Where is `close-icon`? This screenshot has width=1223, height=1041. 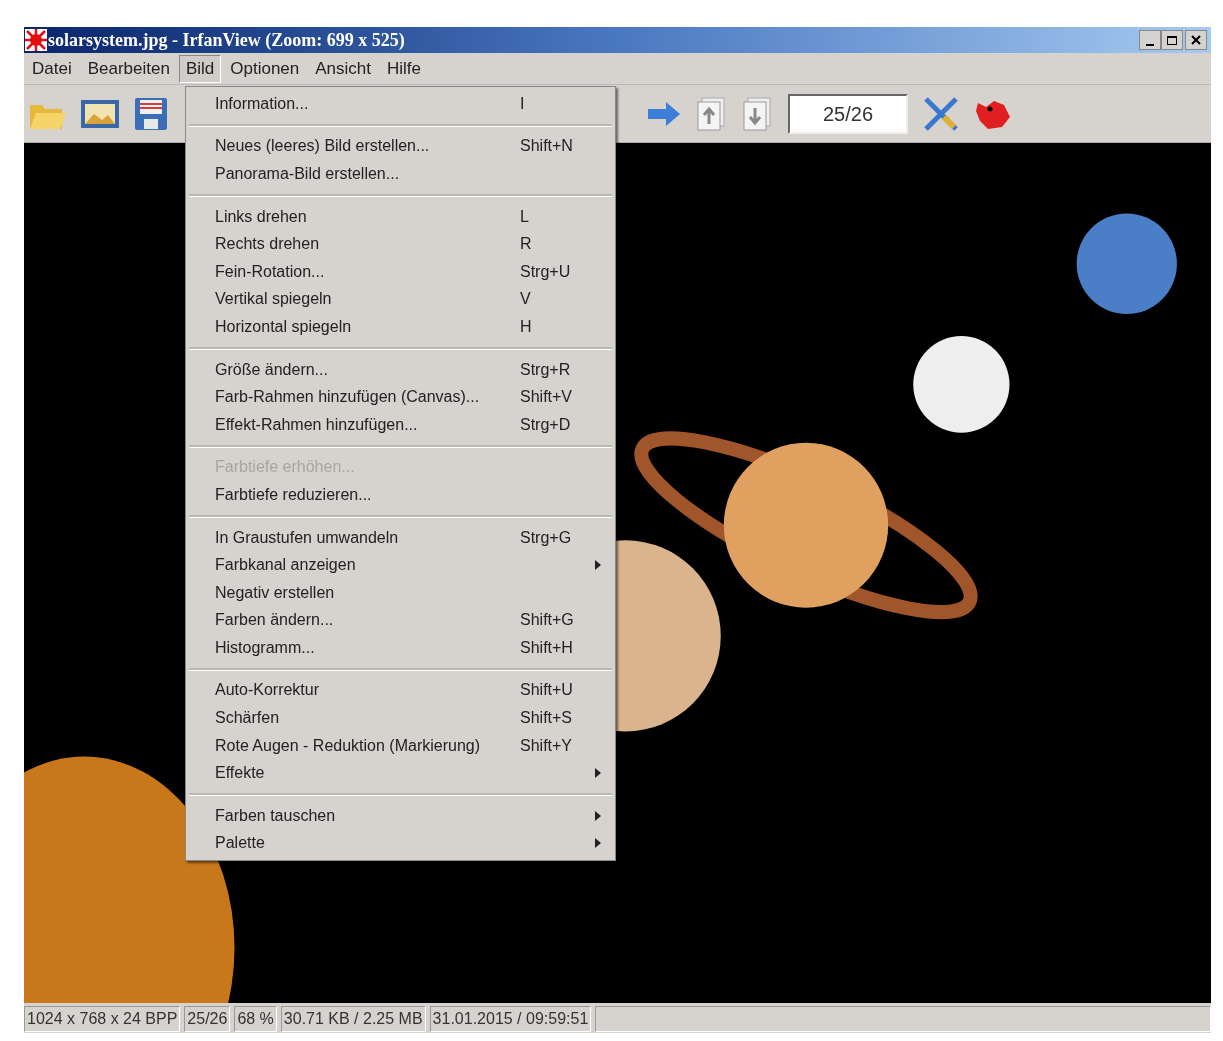 close-icon is located at coordinates (1196, 40).